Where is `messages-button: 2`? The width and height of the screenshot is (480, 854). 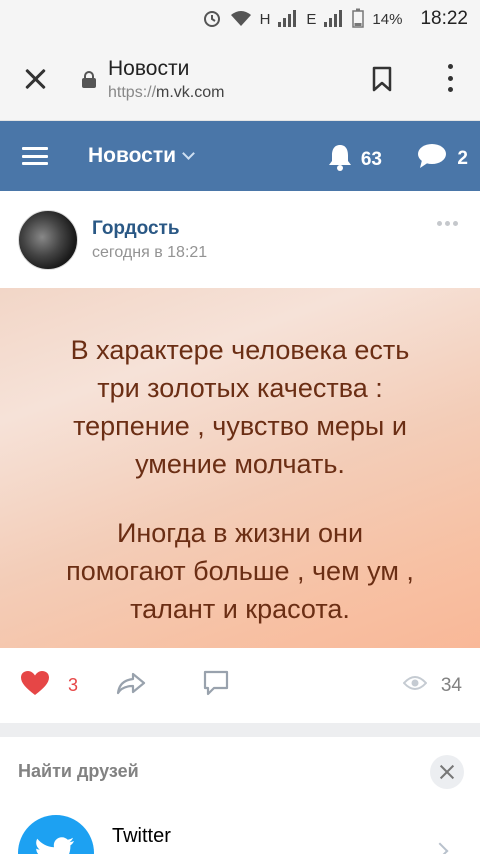
messages-button: 2 is located at coordinates (442, 159).